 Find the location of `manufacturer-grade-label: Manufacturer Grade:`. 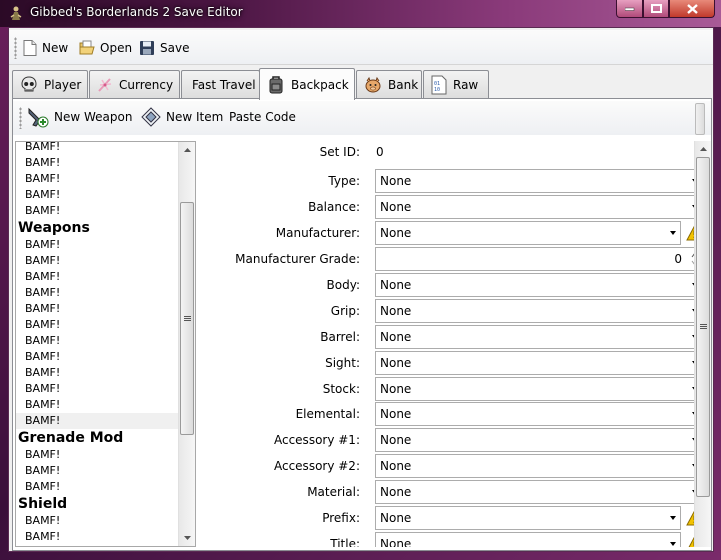

manufacturer-grade-label: Manufacturer Grade: is located at coordinates (297, 259).